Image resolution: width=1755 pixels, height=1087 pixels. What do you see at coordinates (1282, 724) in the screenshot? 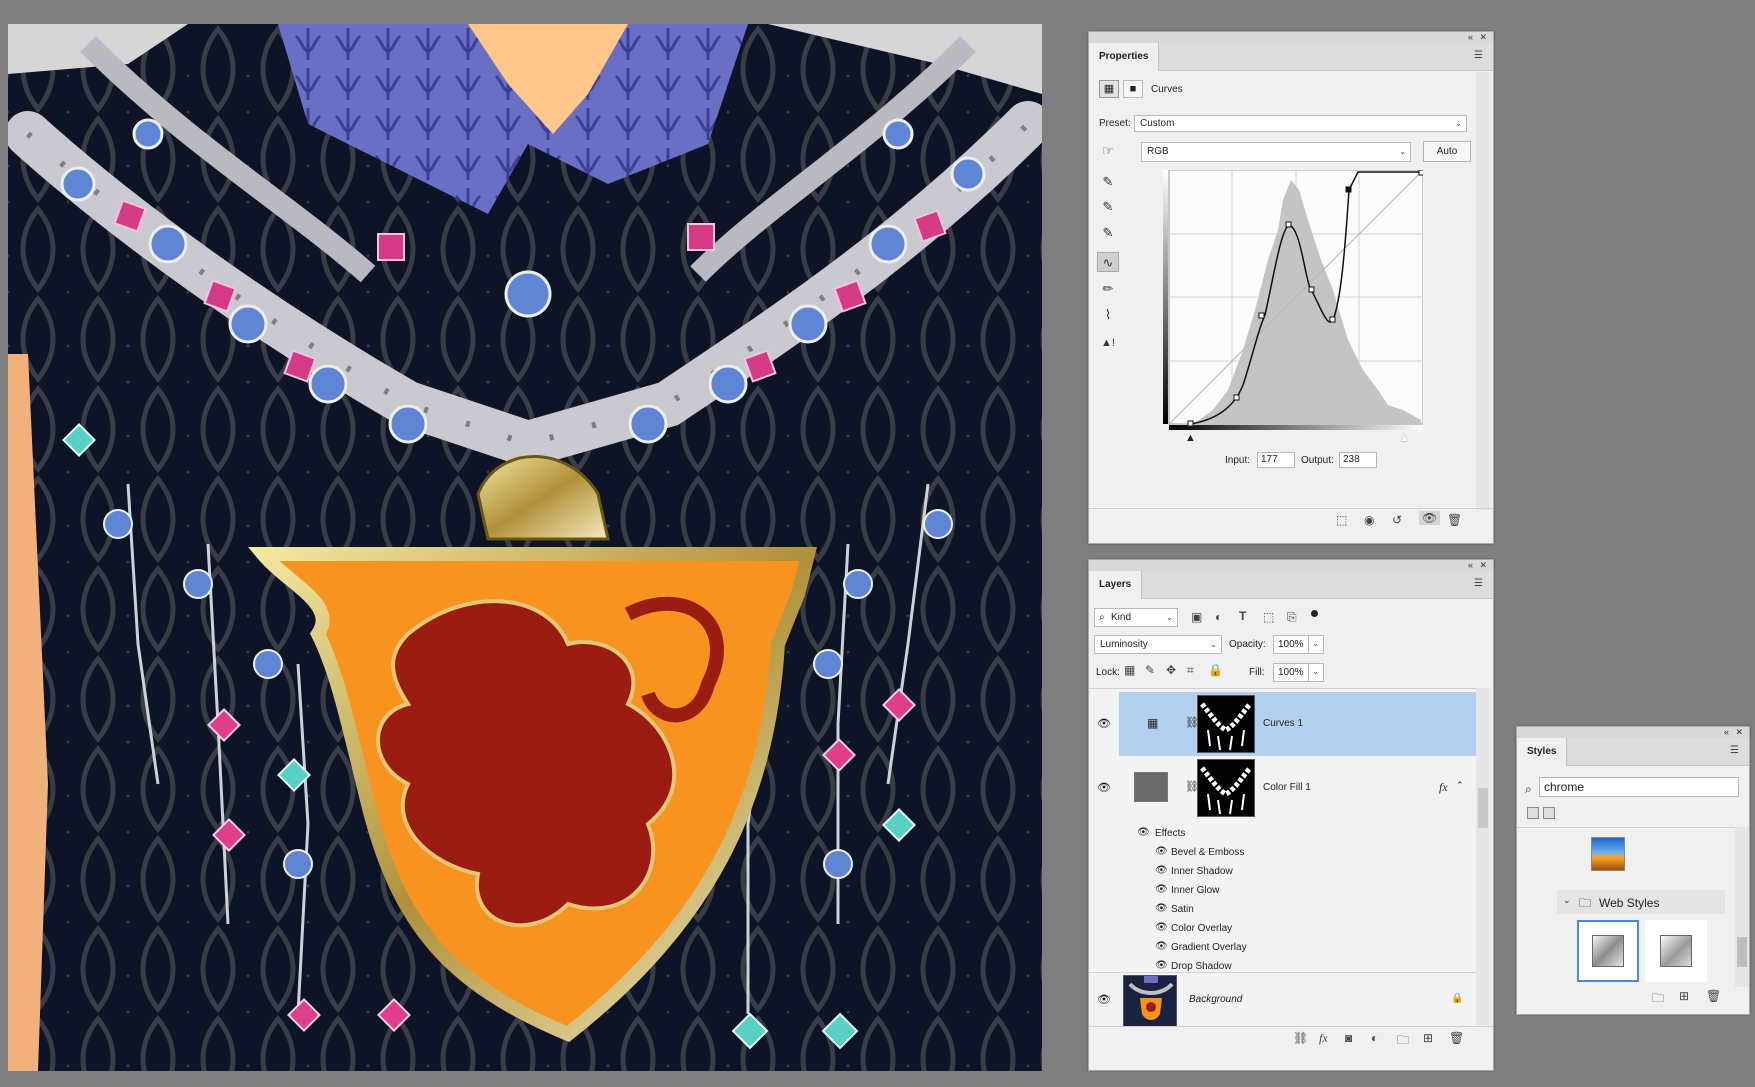
I see `layer-row-curves-1: 👁 ▦ ⛓ Curves 1` at bounding box center [1282, 724].